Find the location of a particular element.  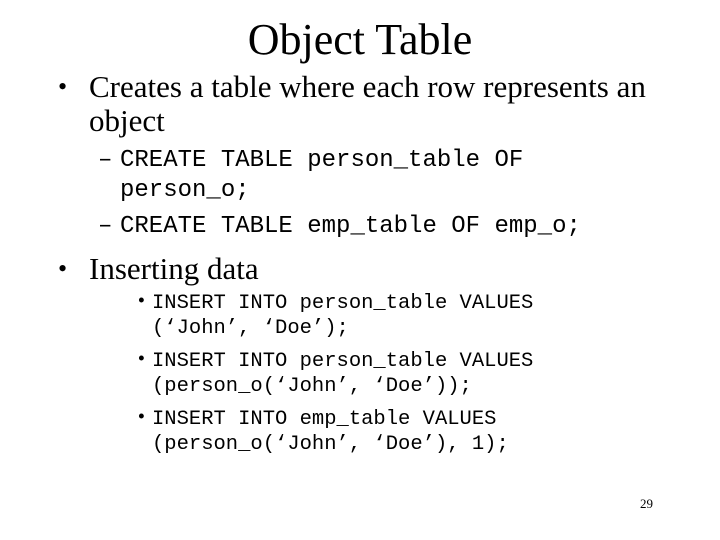

subitem-create-person-table: – CREATE TABLE person_table OF person_o; is located at coordinates (368, 176).